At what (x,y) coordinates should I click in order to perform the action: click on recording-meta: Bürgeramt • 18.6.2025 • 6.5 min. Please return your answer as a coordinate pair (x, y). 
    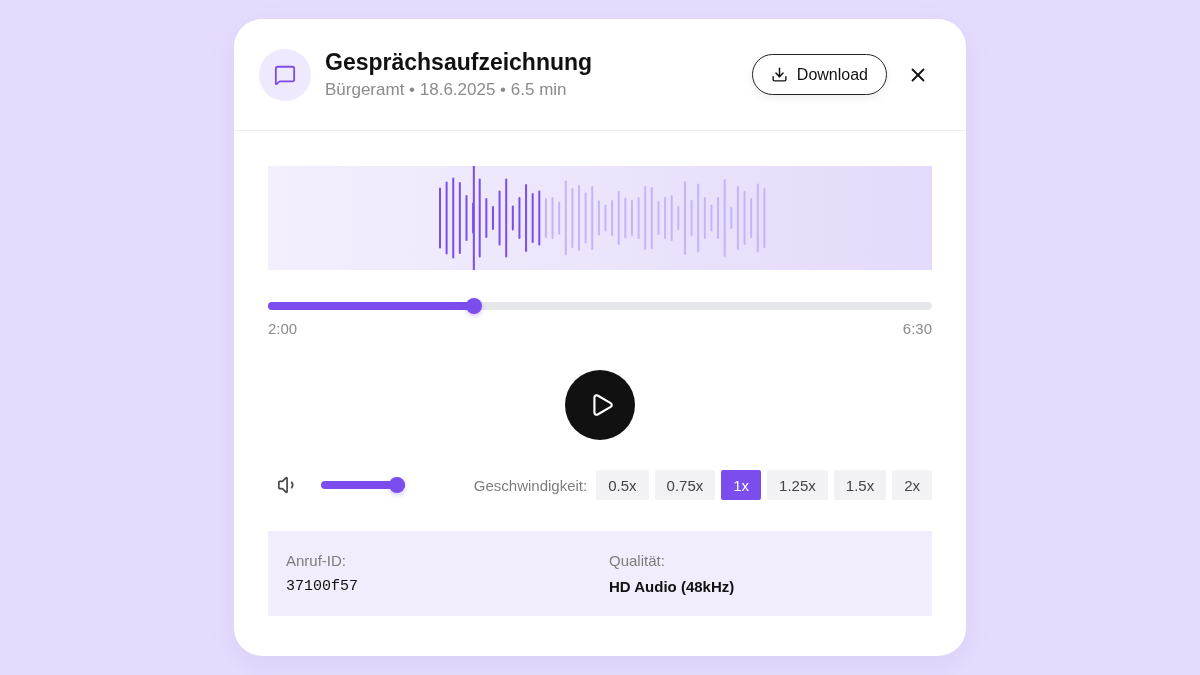
    Looking at the image, I should click on (446, 90).